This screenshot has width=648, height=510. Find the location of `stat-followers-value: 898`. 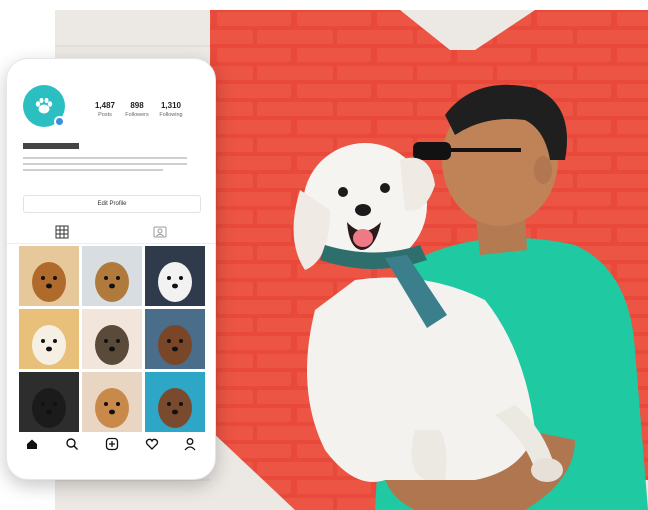

stat-followers-value: 898 is located at coordinates (137, 105).